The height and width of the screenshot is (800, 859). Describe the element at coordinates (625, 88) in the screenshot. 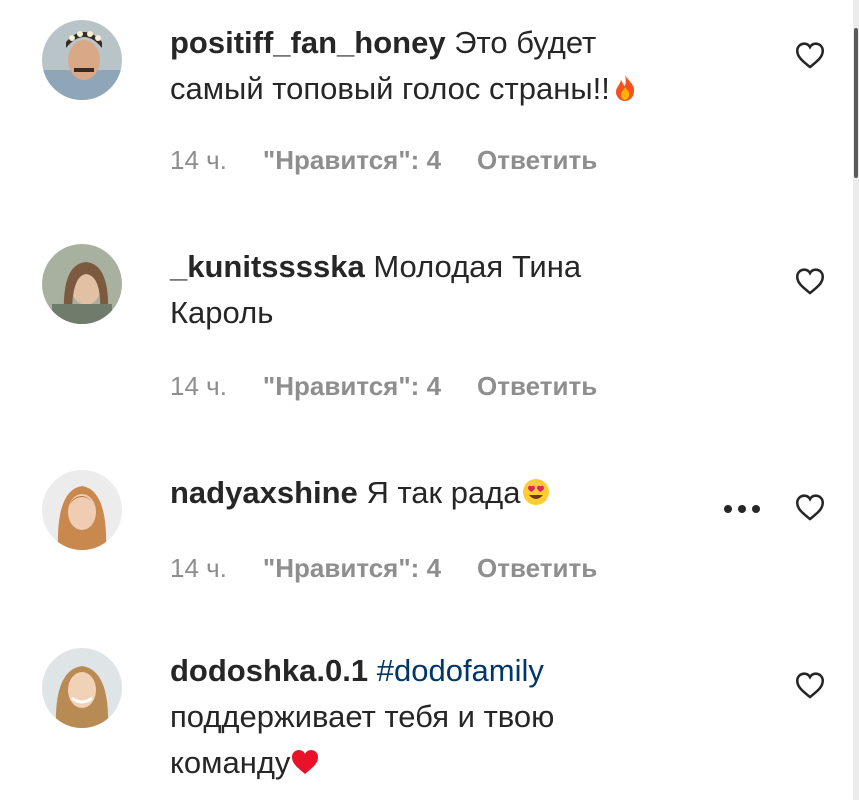

I see `fire-emoji-icon` at that location.